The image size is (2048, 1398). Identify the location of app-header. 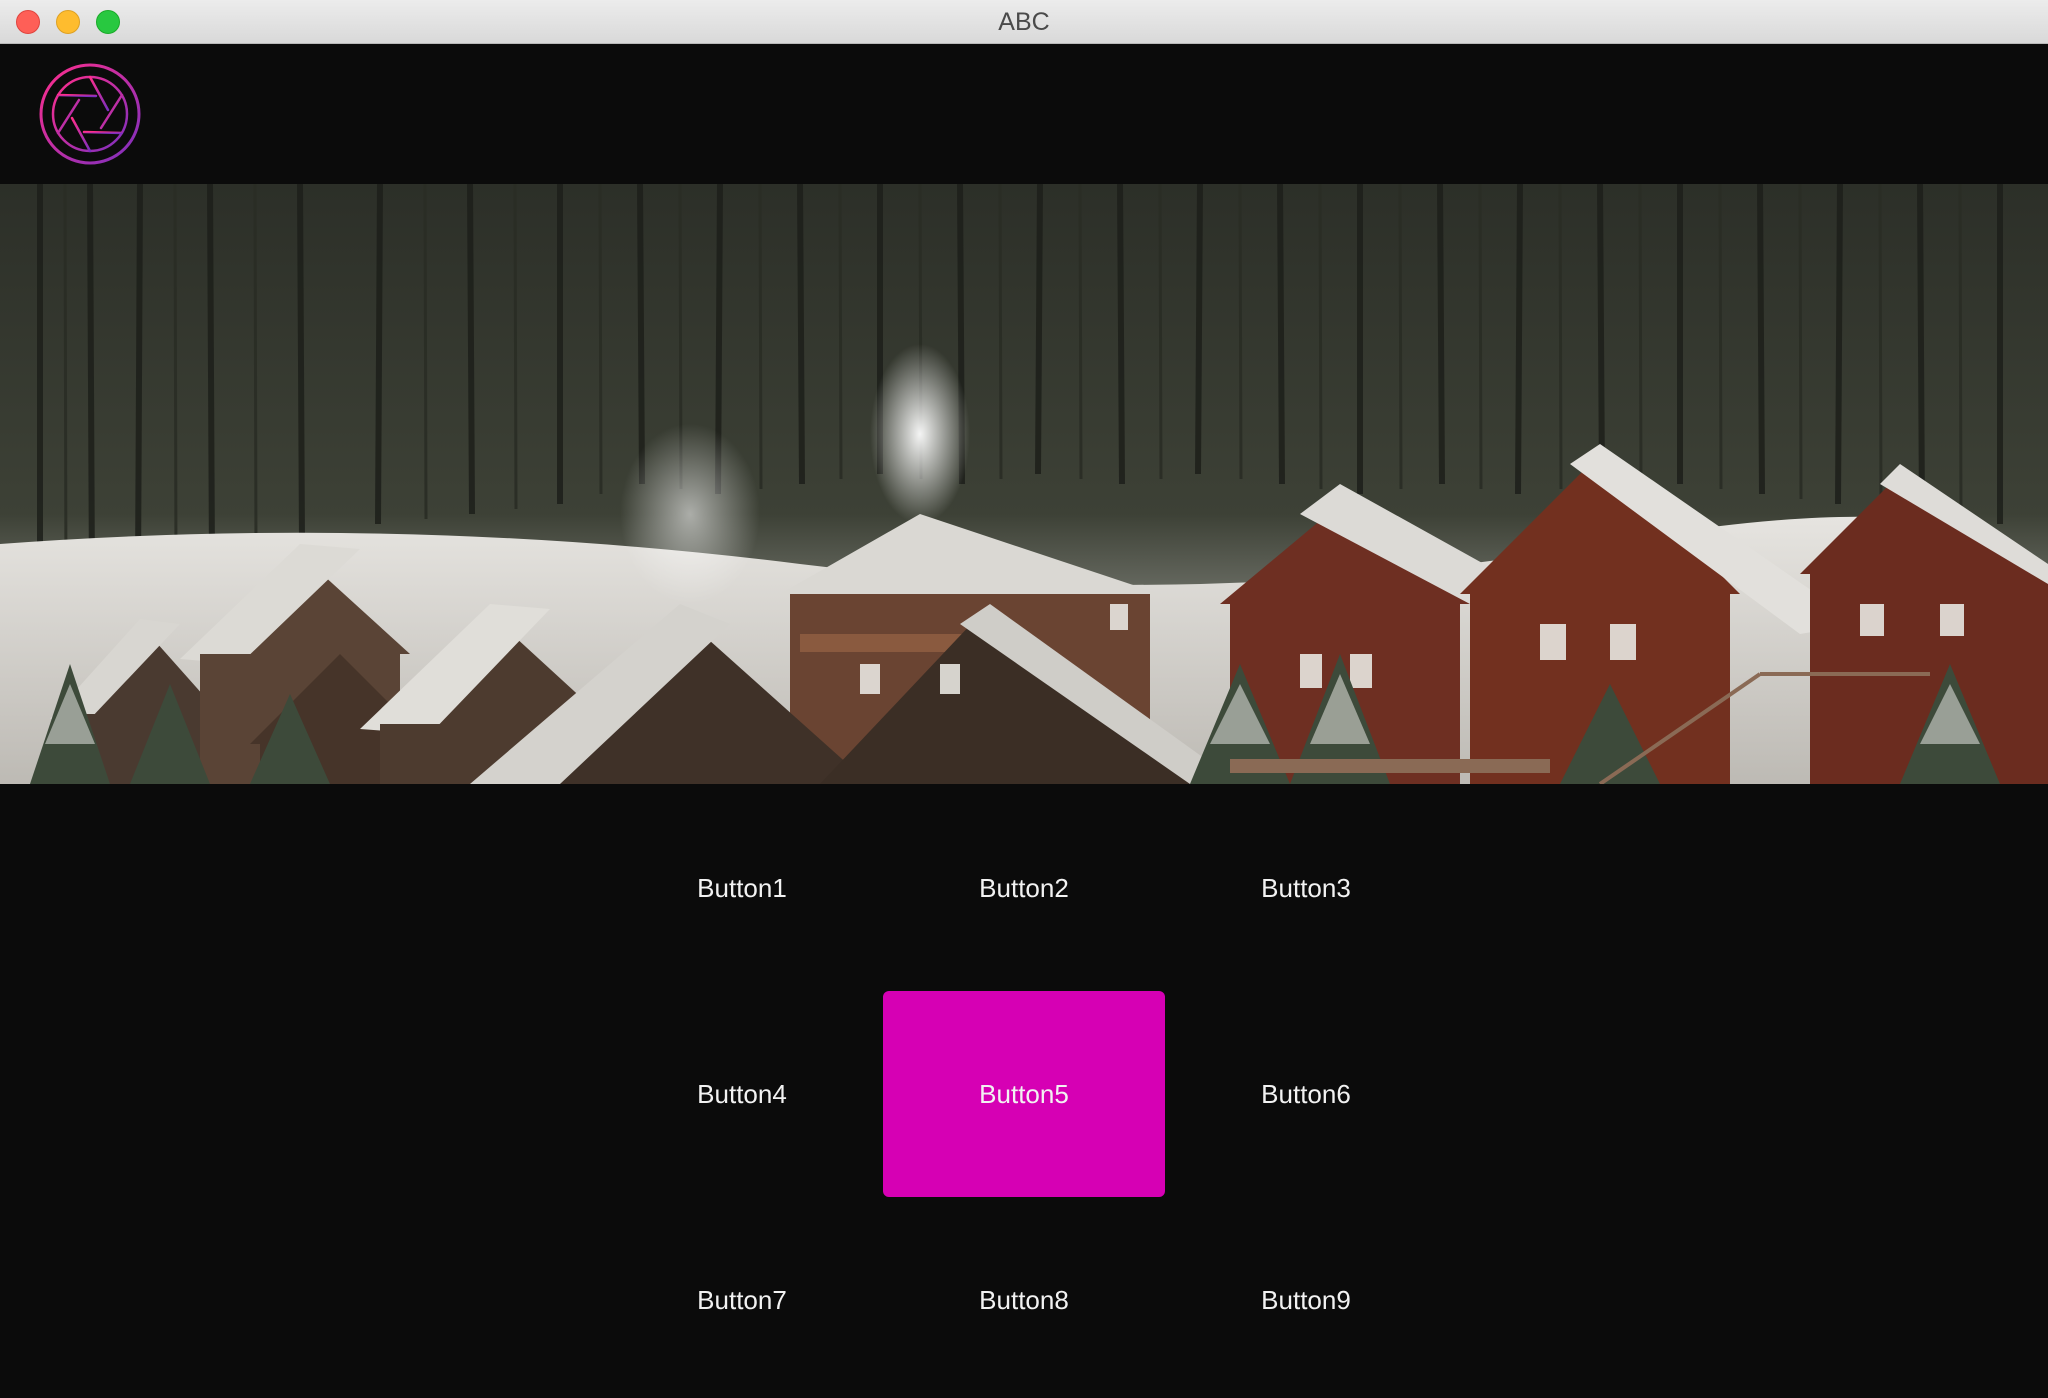
(1024, 114).